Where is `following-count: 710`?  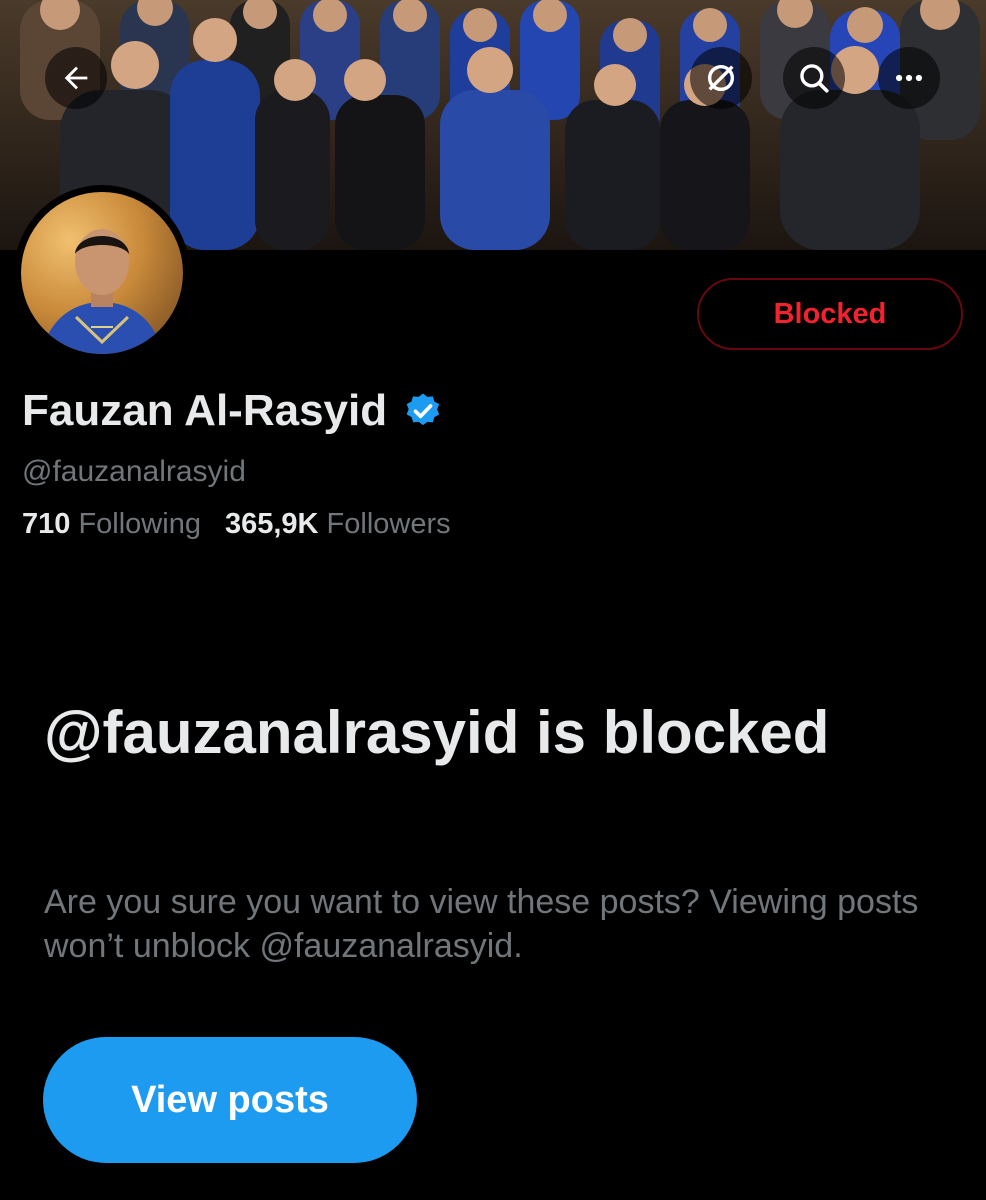 following-count: 710 is located at coordinates (50, 524).